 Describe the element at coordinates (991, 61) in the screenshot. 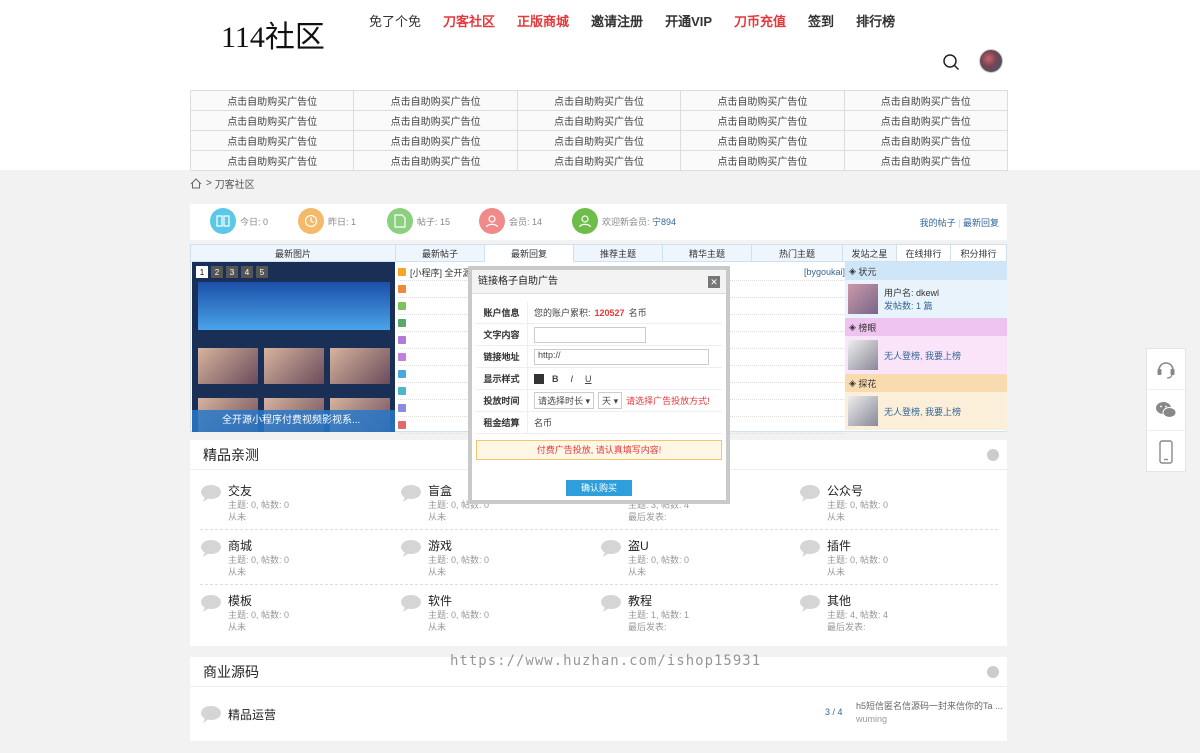

I see `user-avatar` at that location.